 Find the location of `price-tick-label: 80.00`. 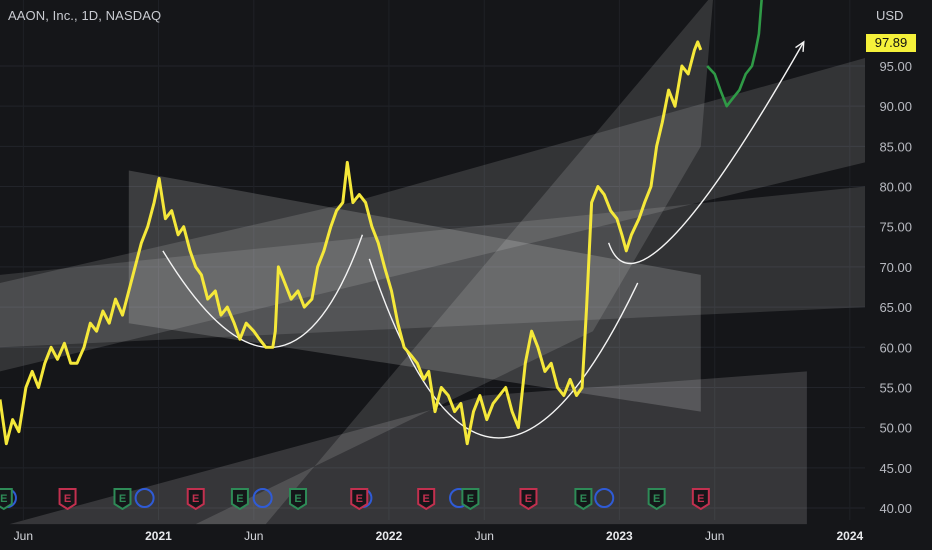

price-tick-label: 80.00 is located at coordinates (895, 187).